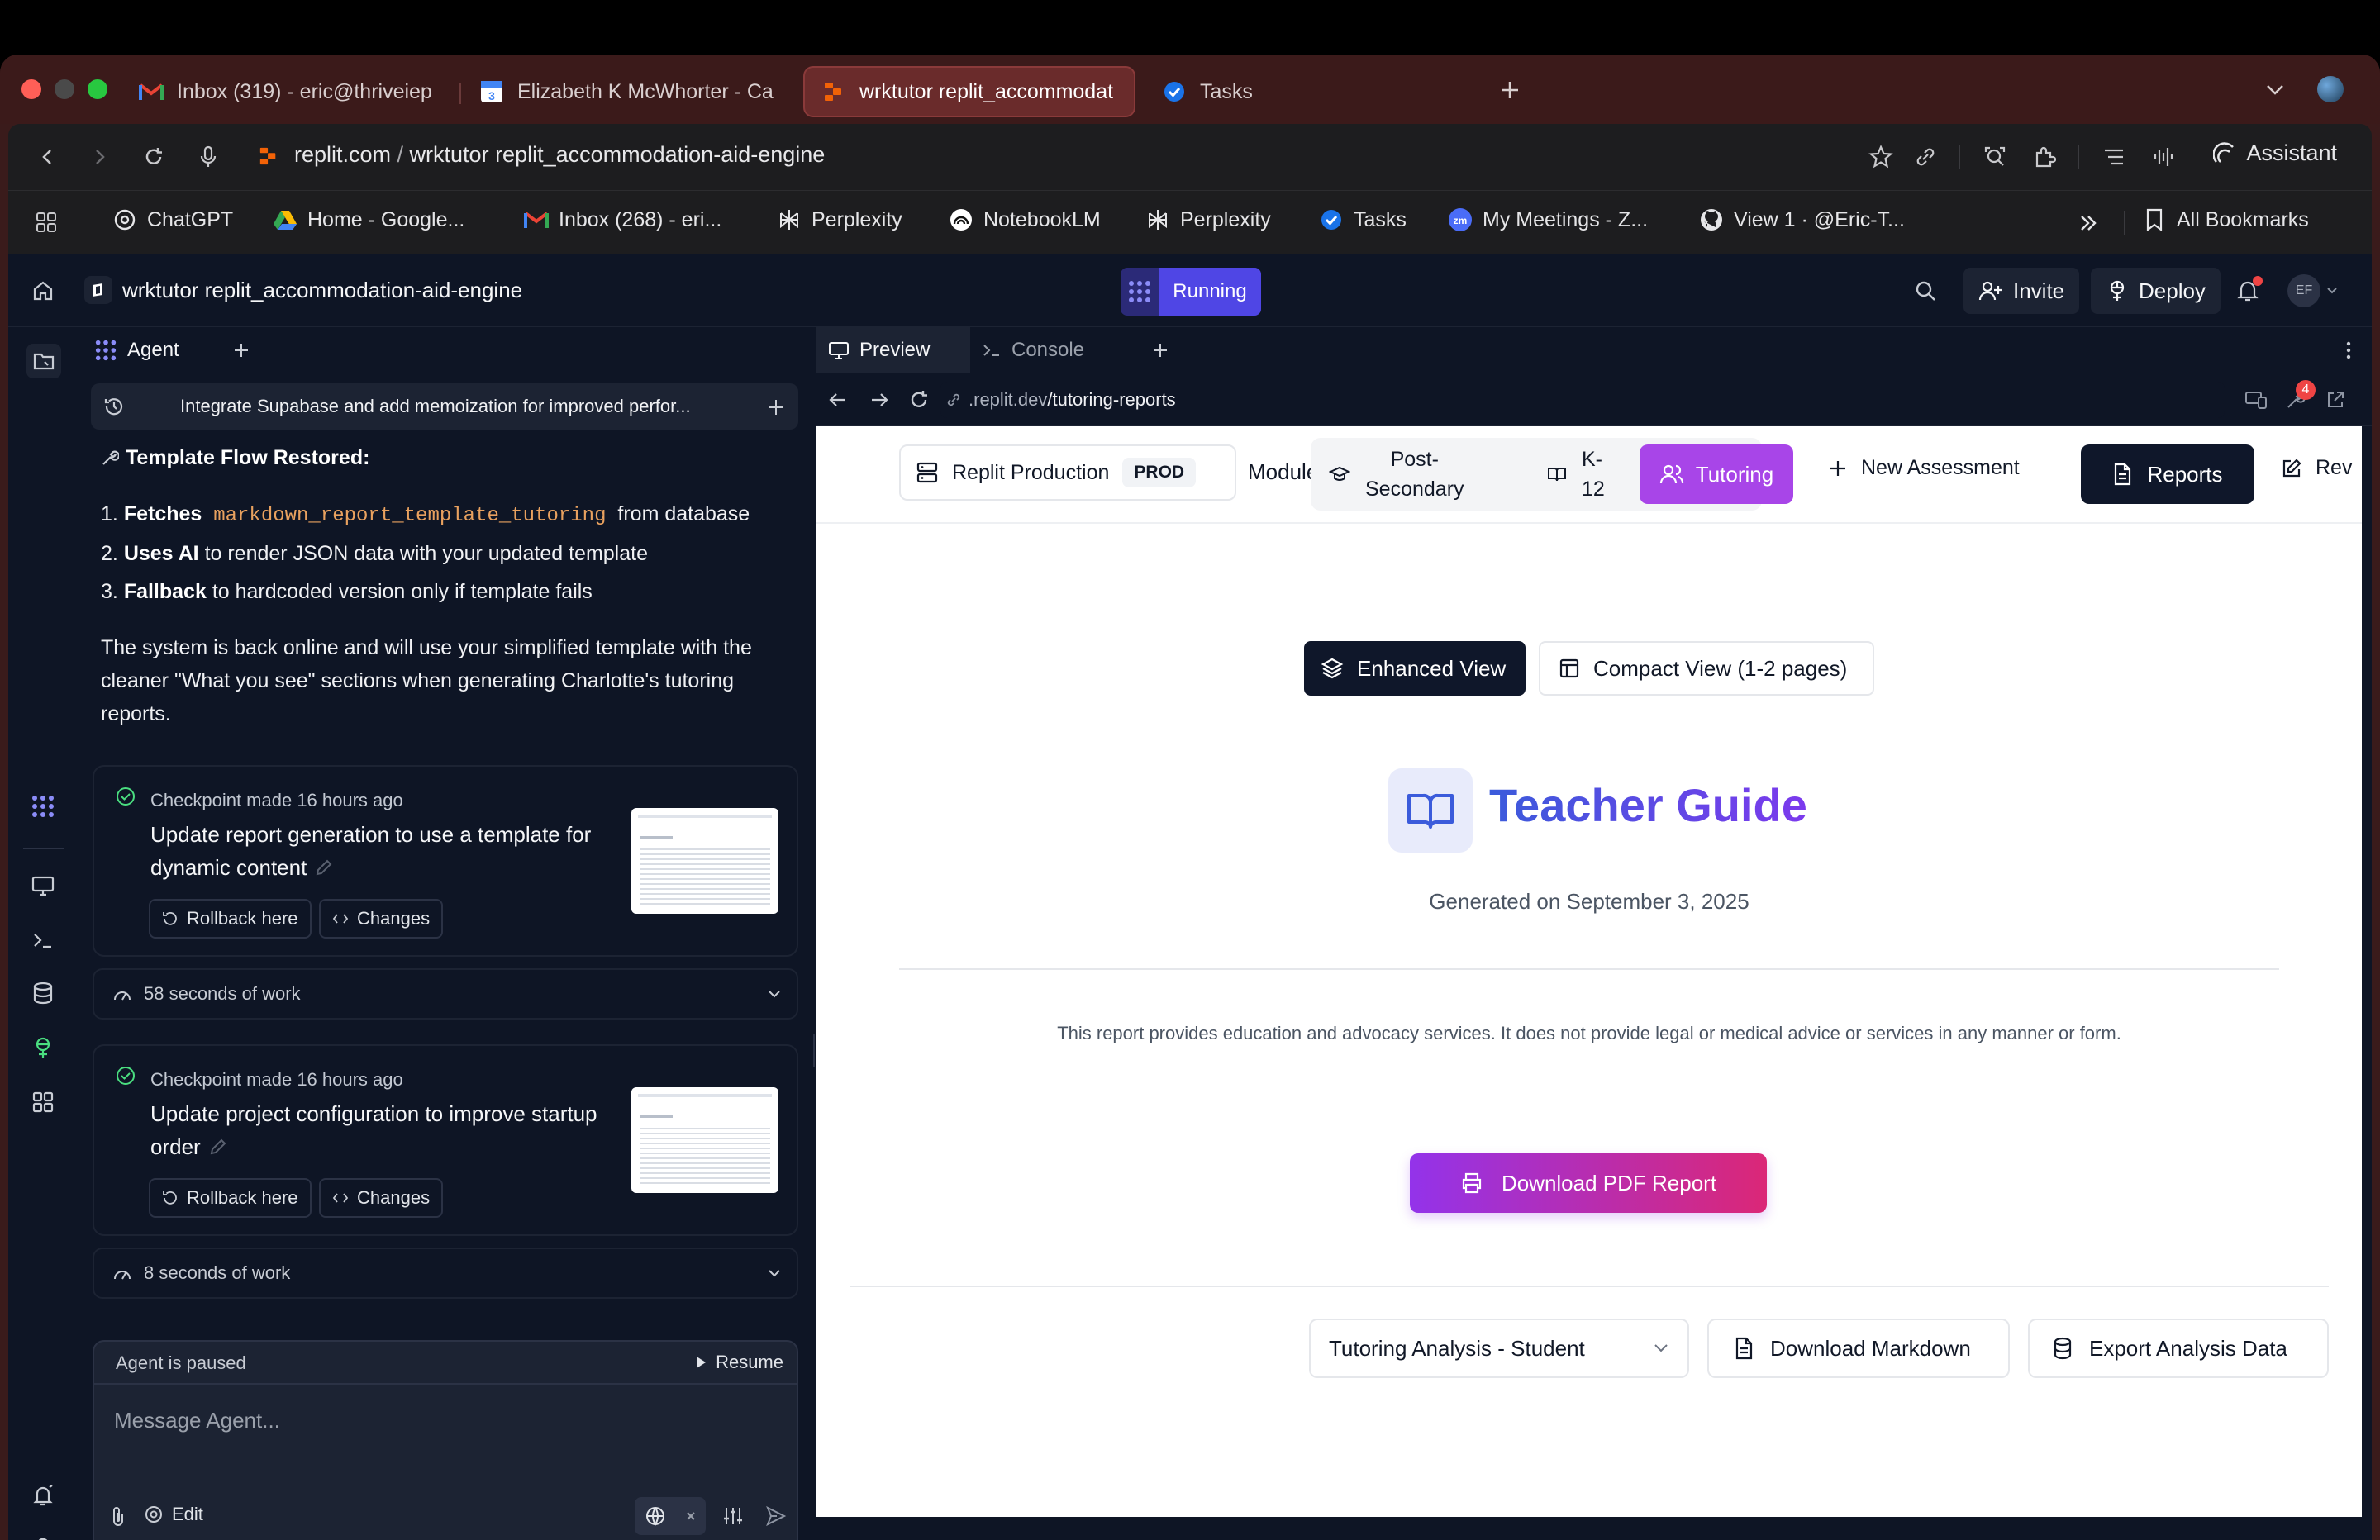  What do you see at coordinates (2256, 399) in the screenshot?
I see `devices-icon` at bounding box center [2256, 399].